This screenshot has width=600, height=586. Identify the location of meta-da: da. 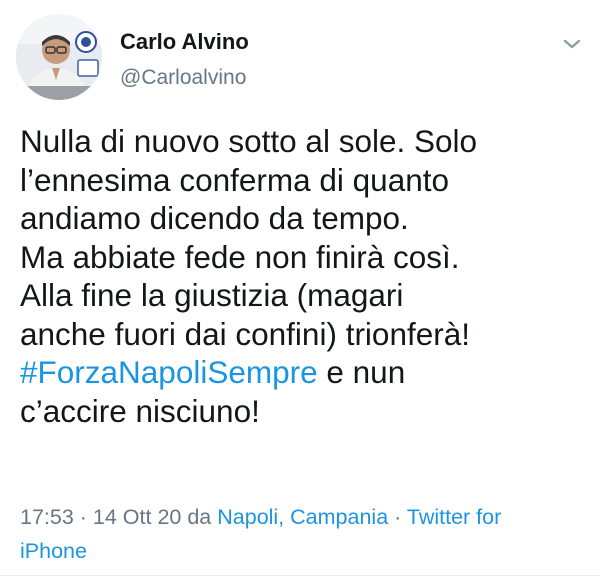
(199, 517).